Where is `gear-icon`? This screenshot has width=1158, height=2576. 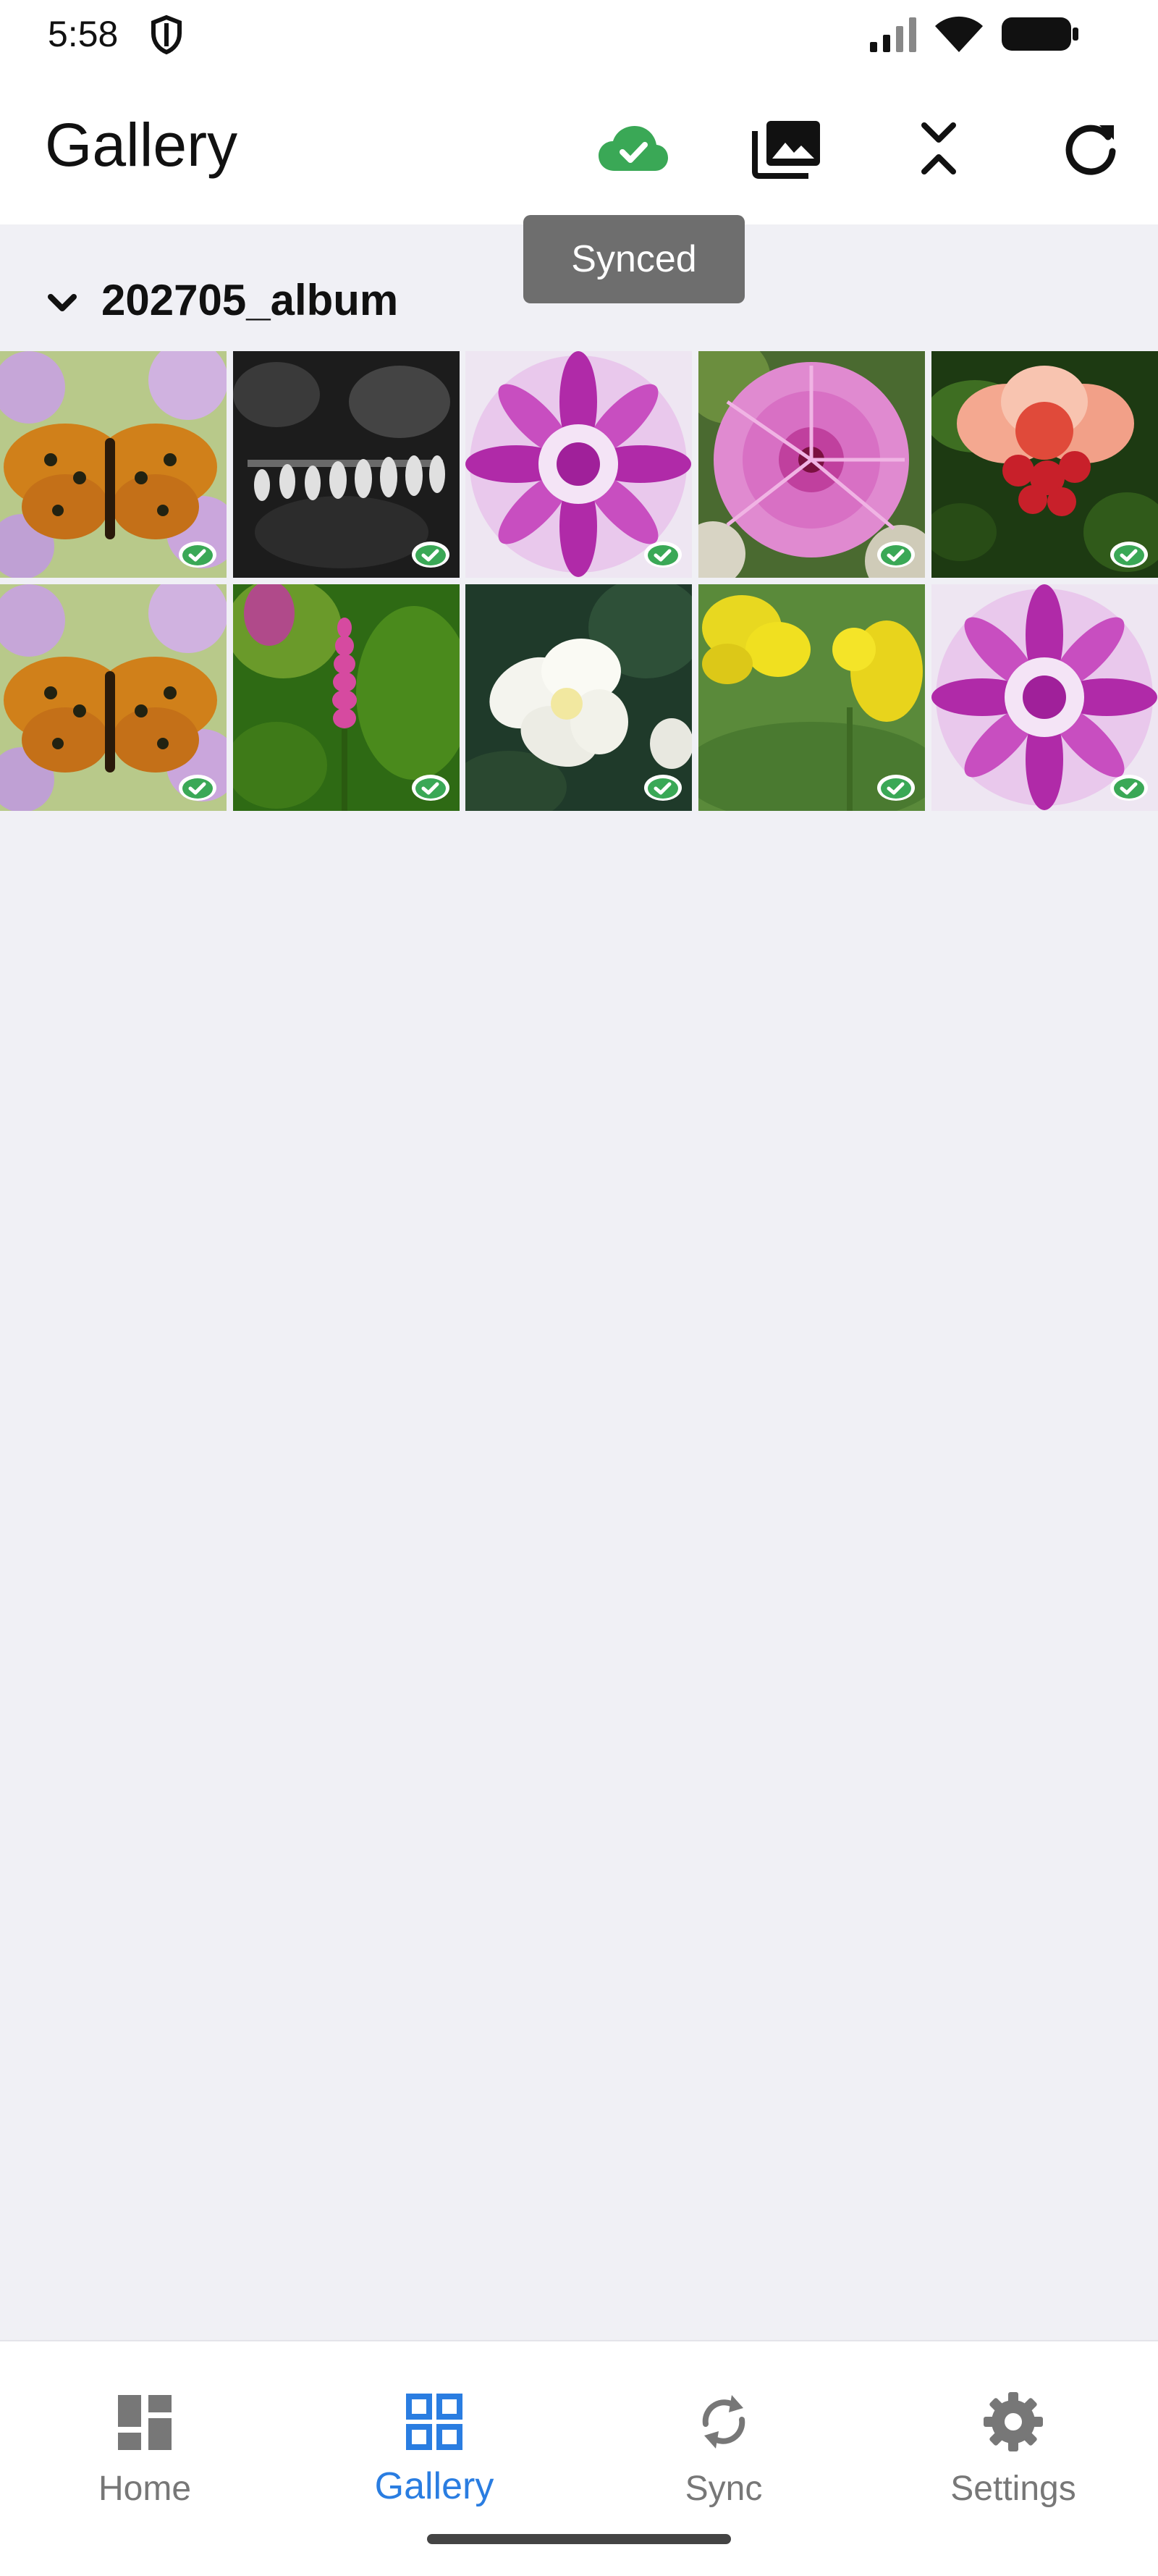 gear-icon is located at coordinates (1013, 2421).